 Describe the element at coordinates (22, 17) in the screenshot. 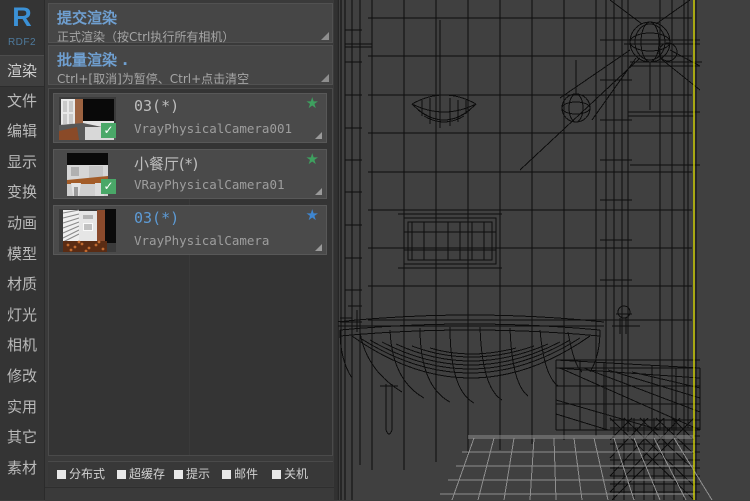

I see `app-logo: R` at that location.